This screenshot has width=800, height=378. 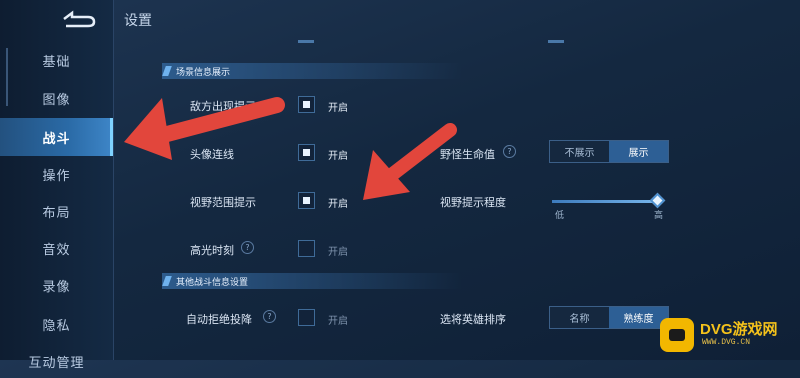 I want to click on highlight-label: 高光时刻, so click(x=212, y=250).